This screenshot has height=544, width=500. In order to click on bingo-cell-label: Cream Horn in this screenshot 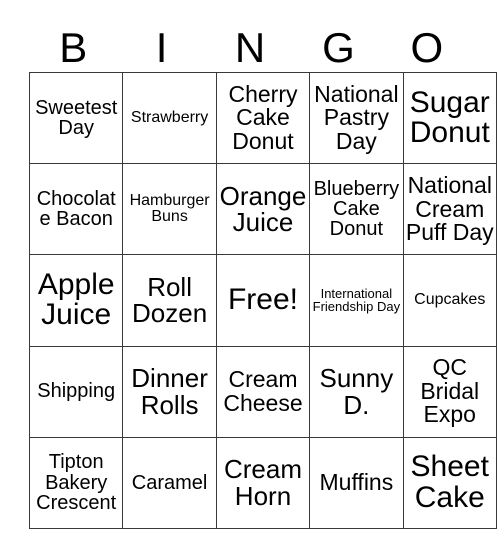, I will do `click(262, 482)`.